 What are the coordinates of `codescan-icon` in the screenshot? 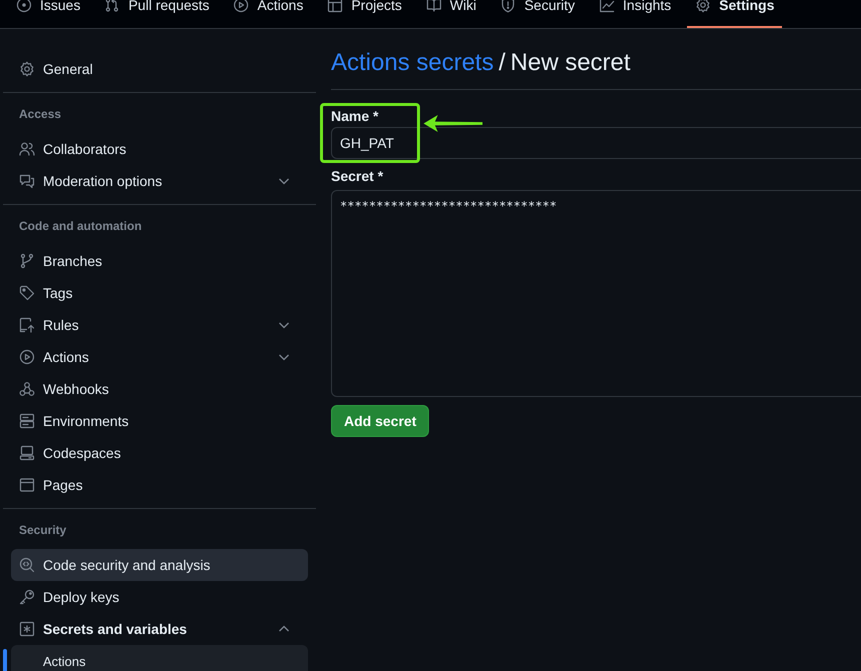 It's located at (27, 565).